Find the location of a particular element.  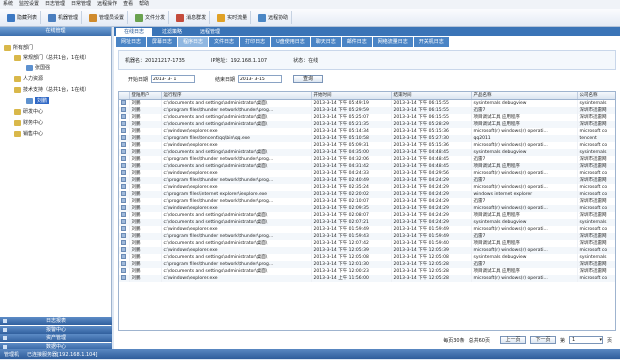

menu-item: 系统 is located at coordinates (8, 4).